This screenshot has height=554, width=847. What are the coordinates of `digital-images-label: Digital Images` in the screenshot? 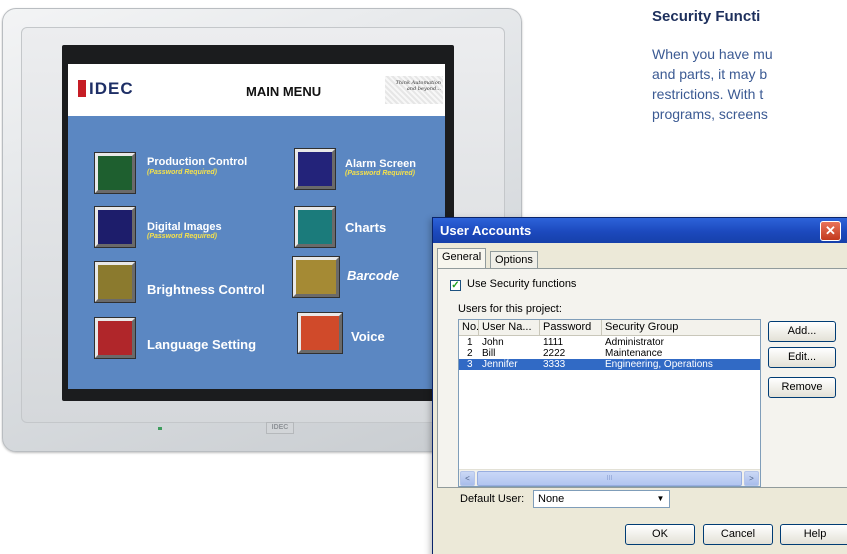 It's located at (184, 227).